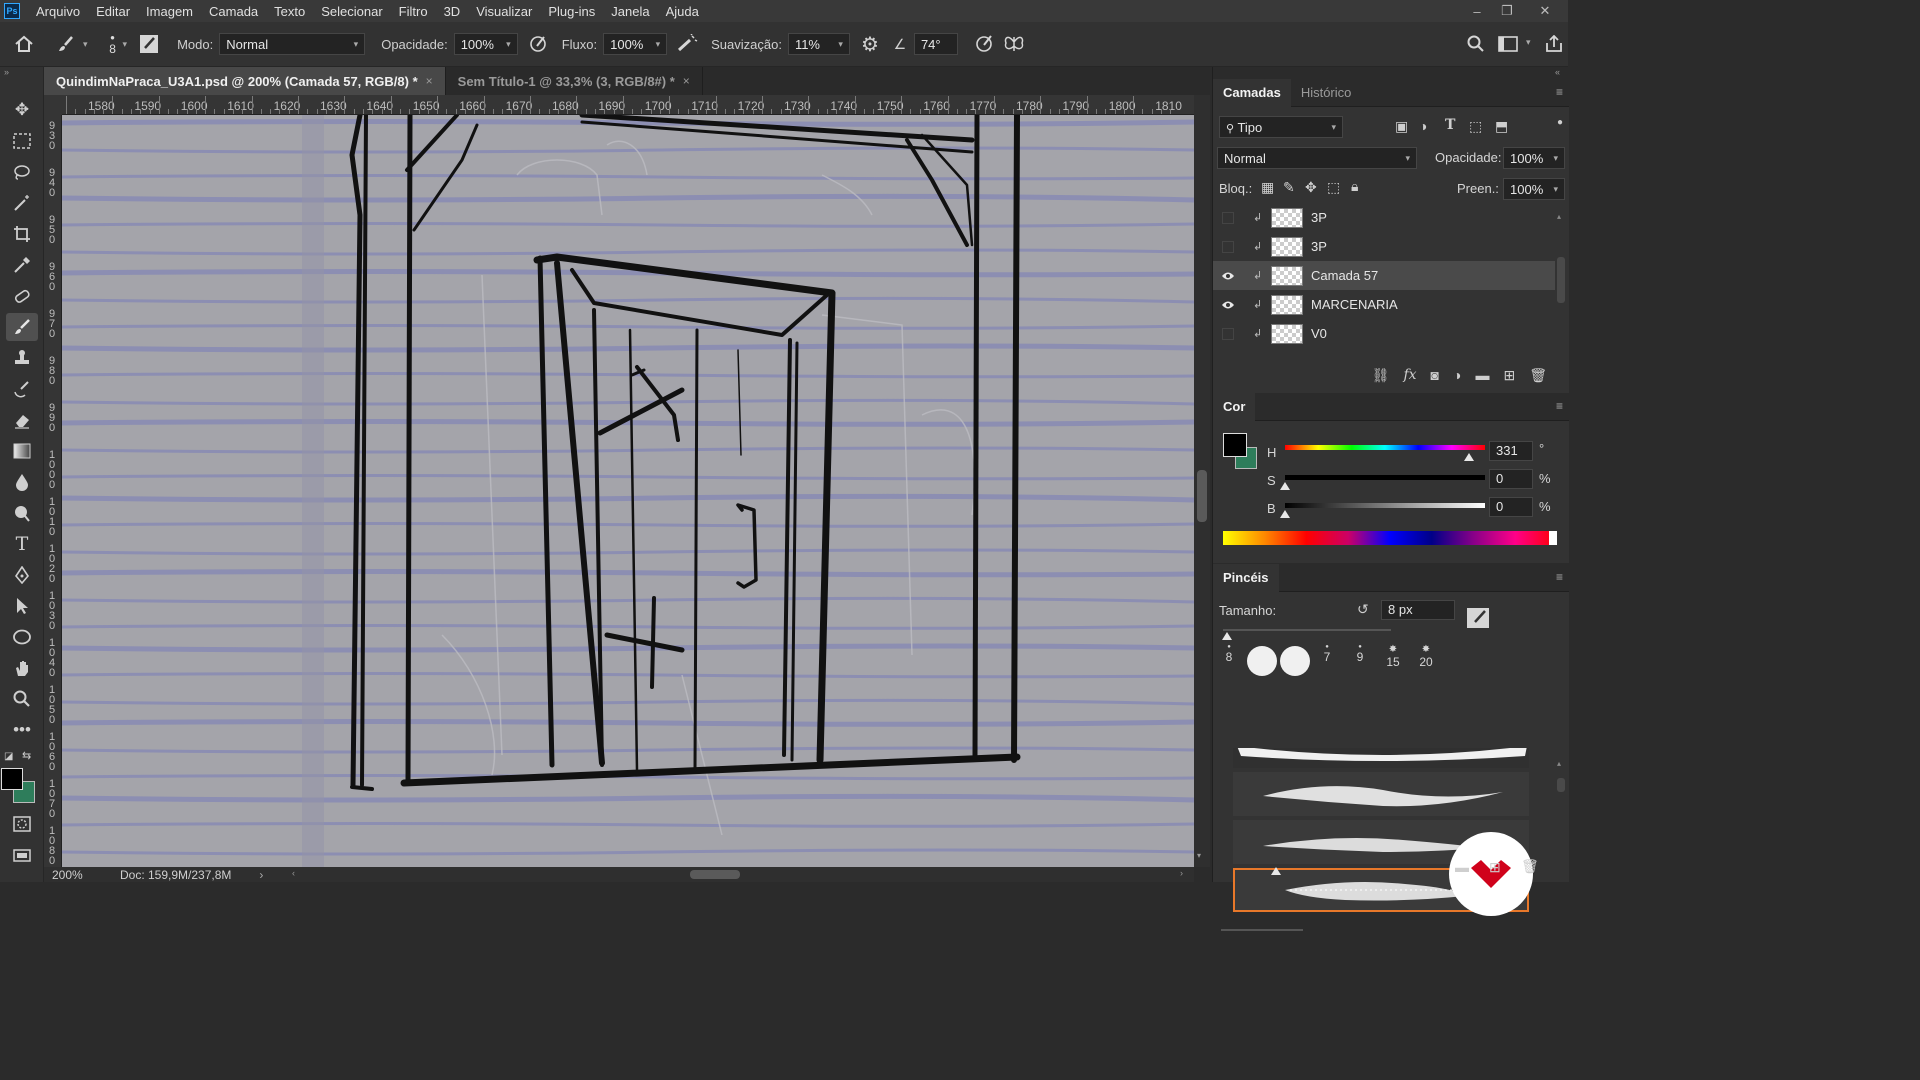  I want to click on zoom-tool-icon, so click(22, 699).